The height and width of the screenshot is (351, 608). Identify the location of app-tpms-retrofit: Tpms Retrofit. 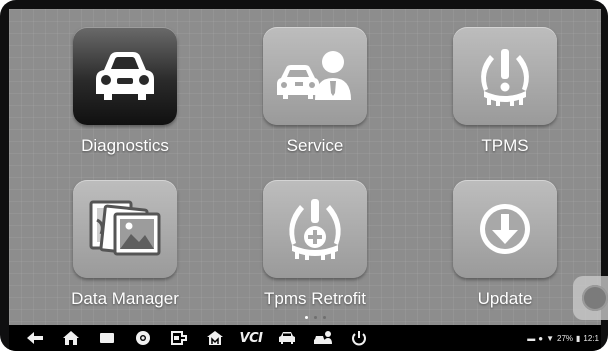
(315, 252).